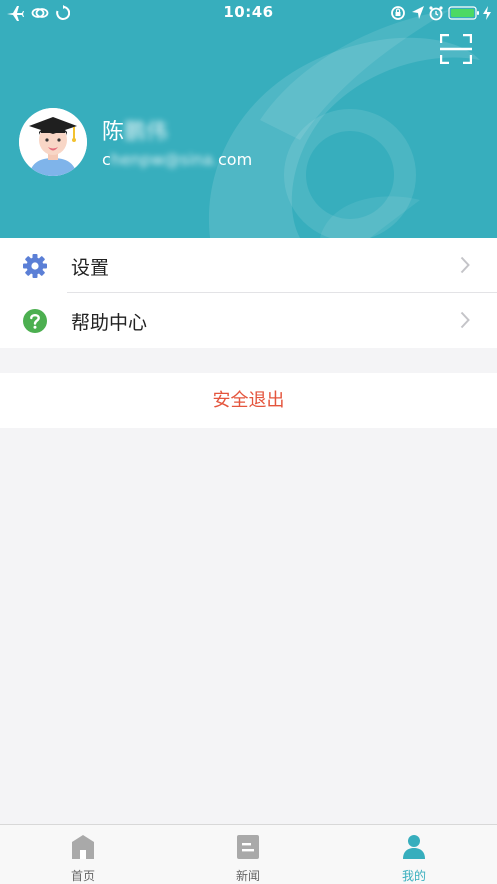  Describe the element at coordinates (414, 847) in the screenshot. I see `profile-icon` at that location.